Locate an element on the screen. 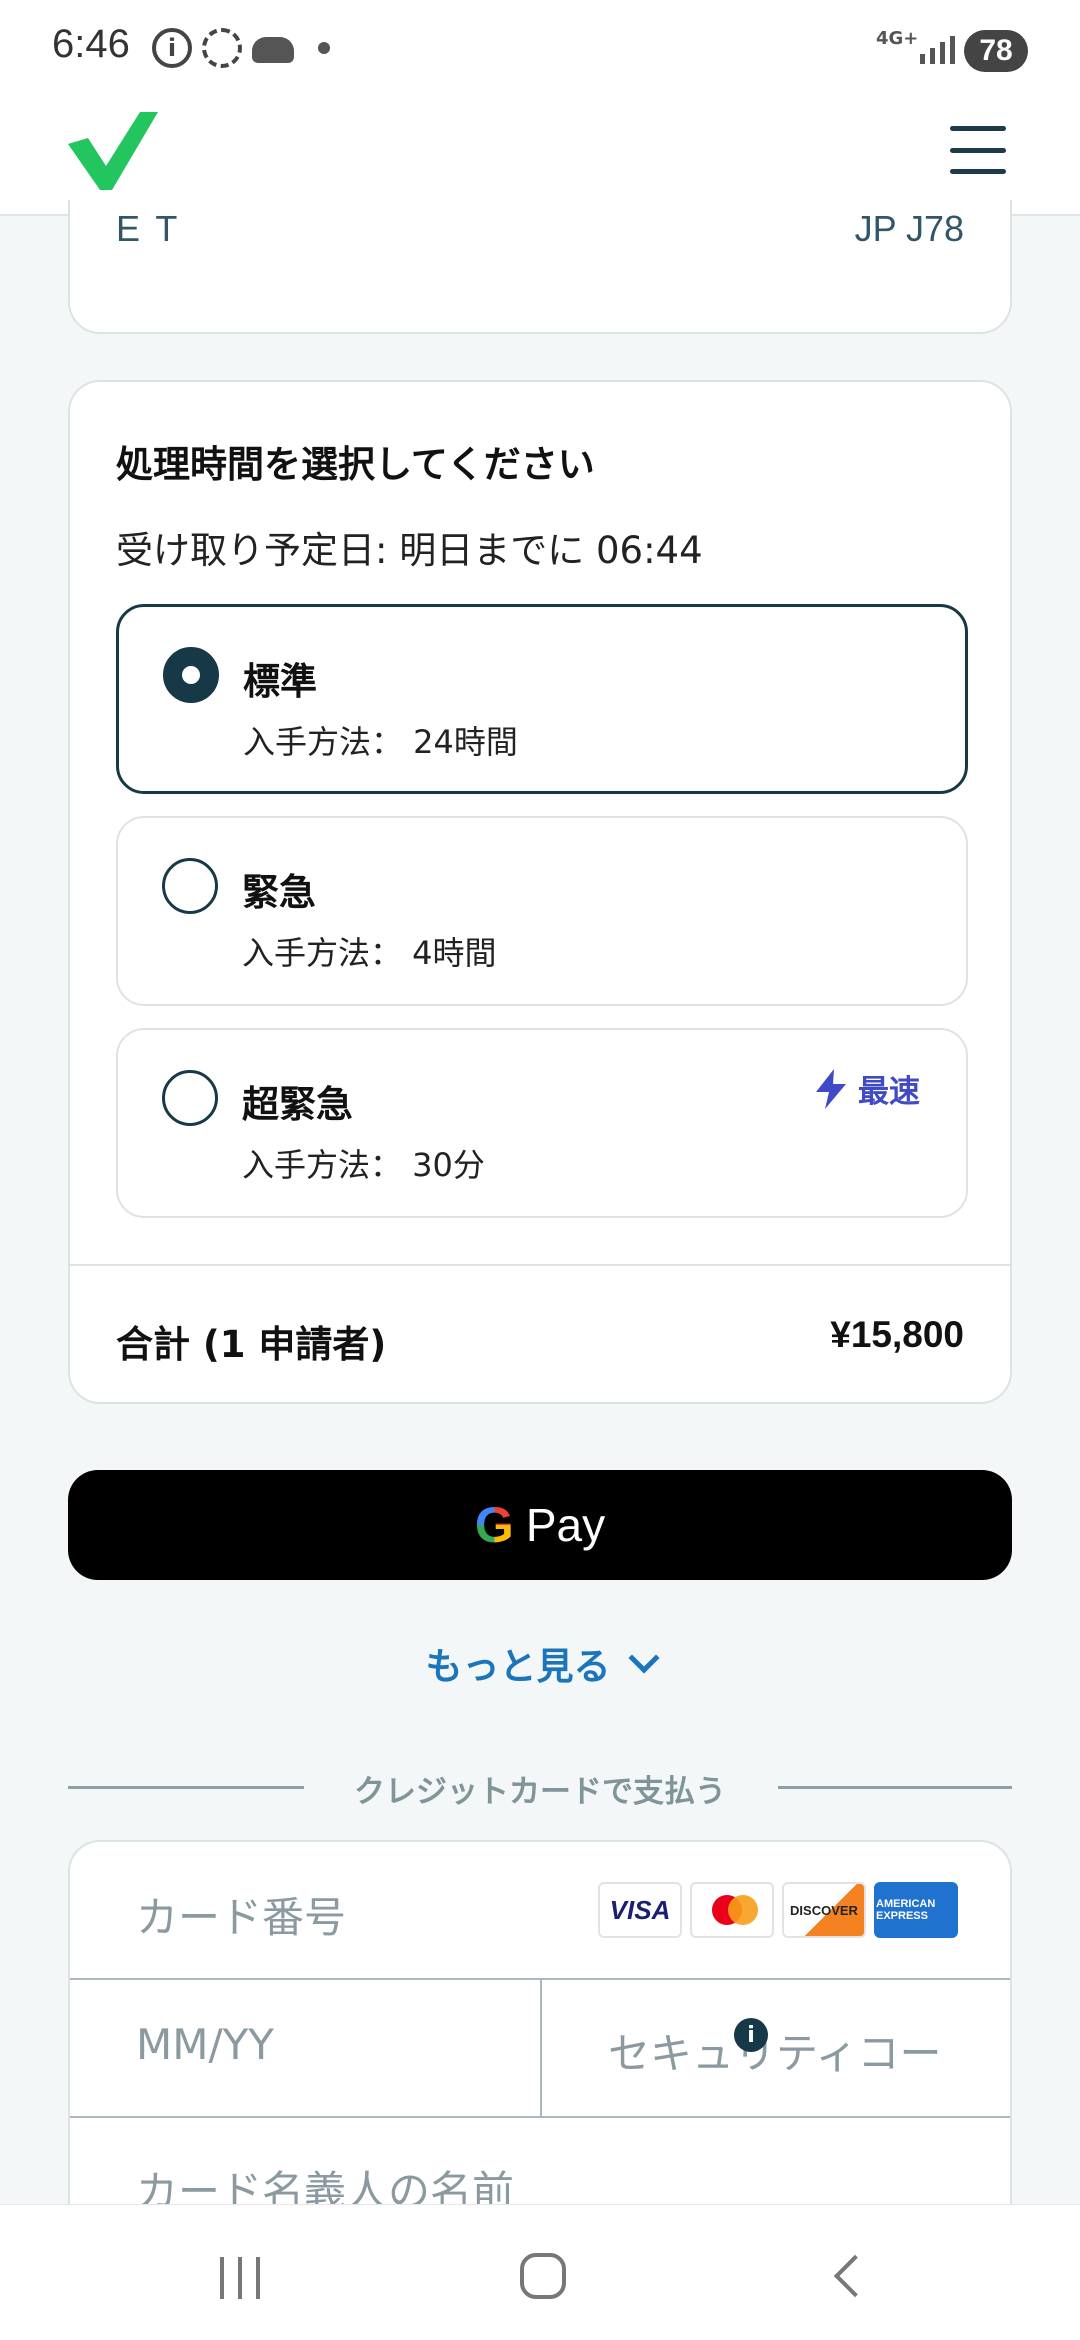 This screenshot has height=2340, width=1080. signal-icon is located at coordinates (937, 49).